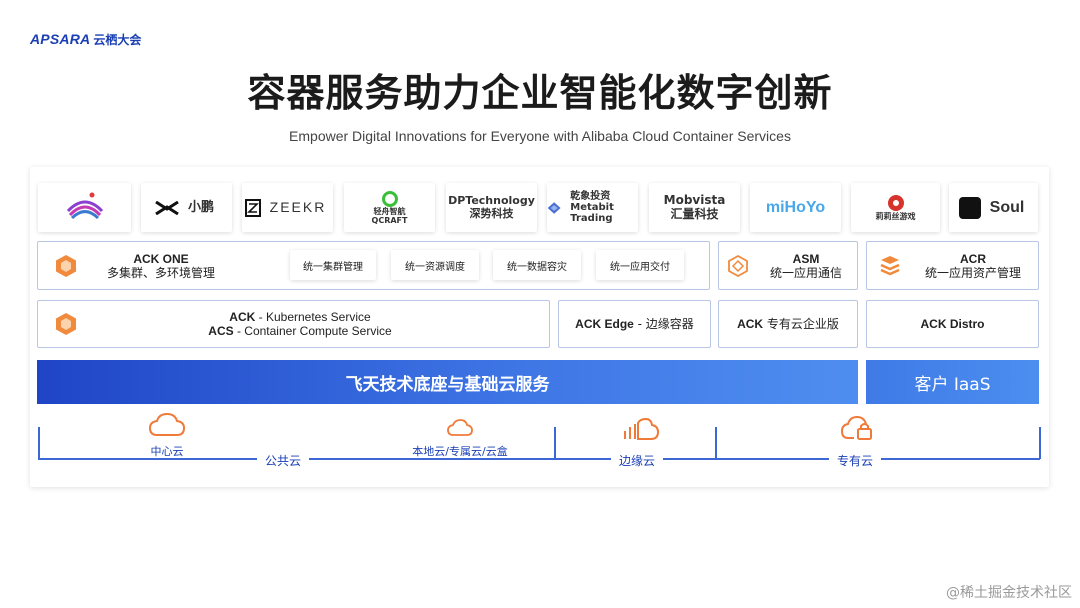 The image size is (1080, 608). I want to click on brand-logo: APSARA 云栖大会, so click(85, 39).